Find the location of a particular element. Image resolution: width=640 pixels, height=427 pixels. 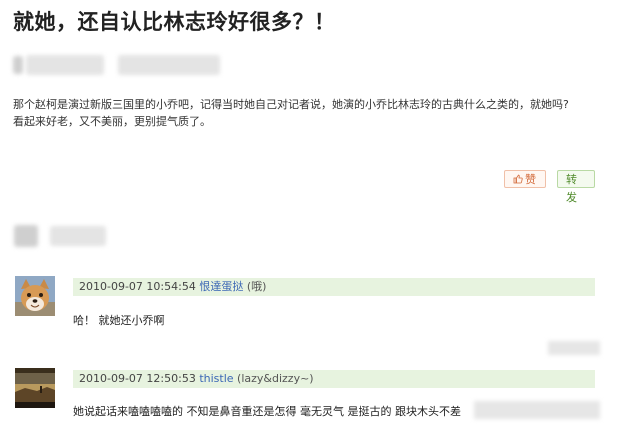

post-title: 就她，还自认比林志玲好很多？！ is located at coordinates (174, 22).